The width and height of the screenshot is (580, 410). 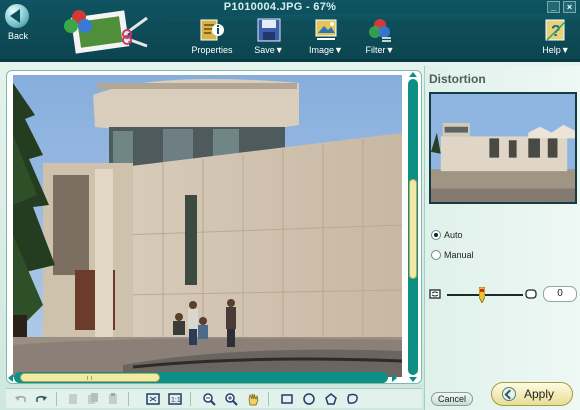 I want to click on undo-icon, so click(x=20, y=398).